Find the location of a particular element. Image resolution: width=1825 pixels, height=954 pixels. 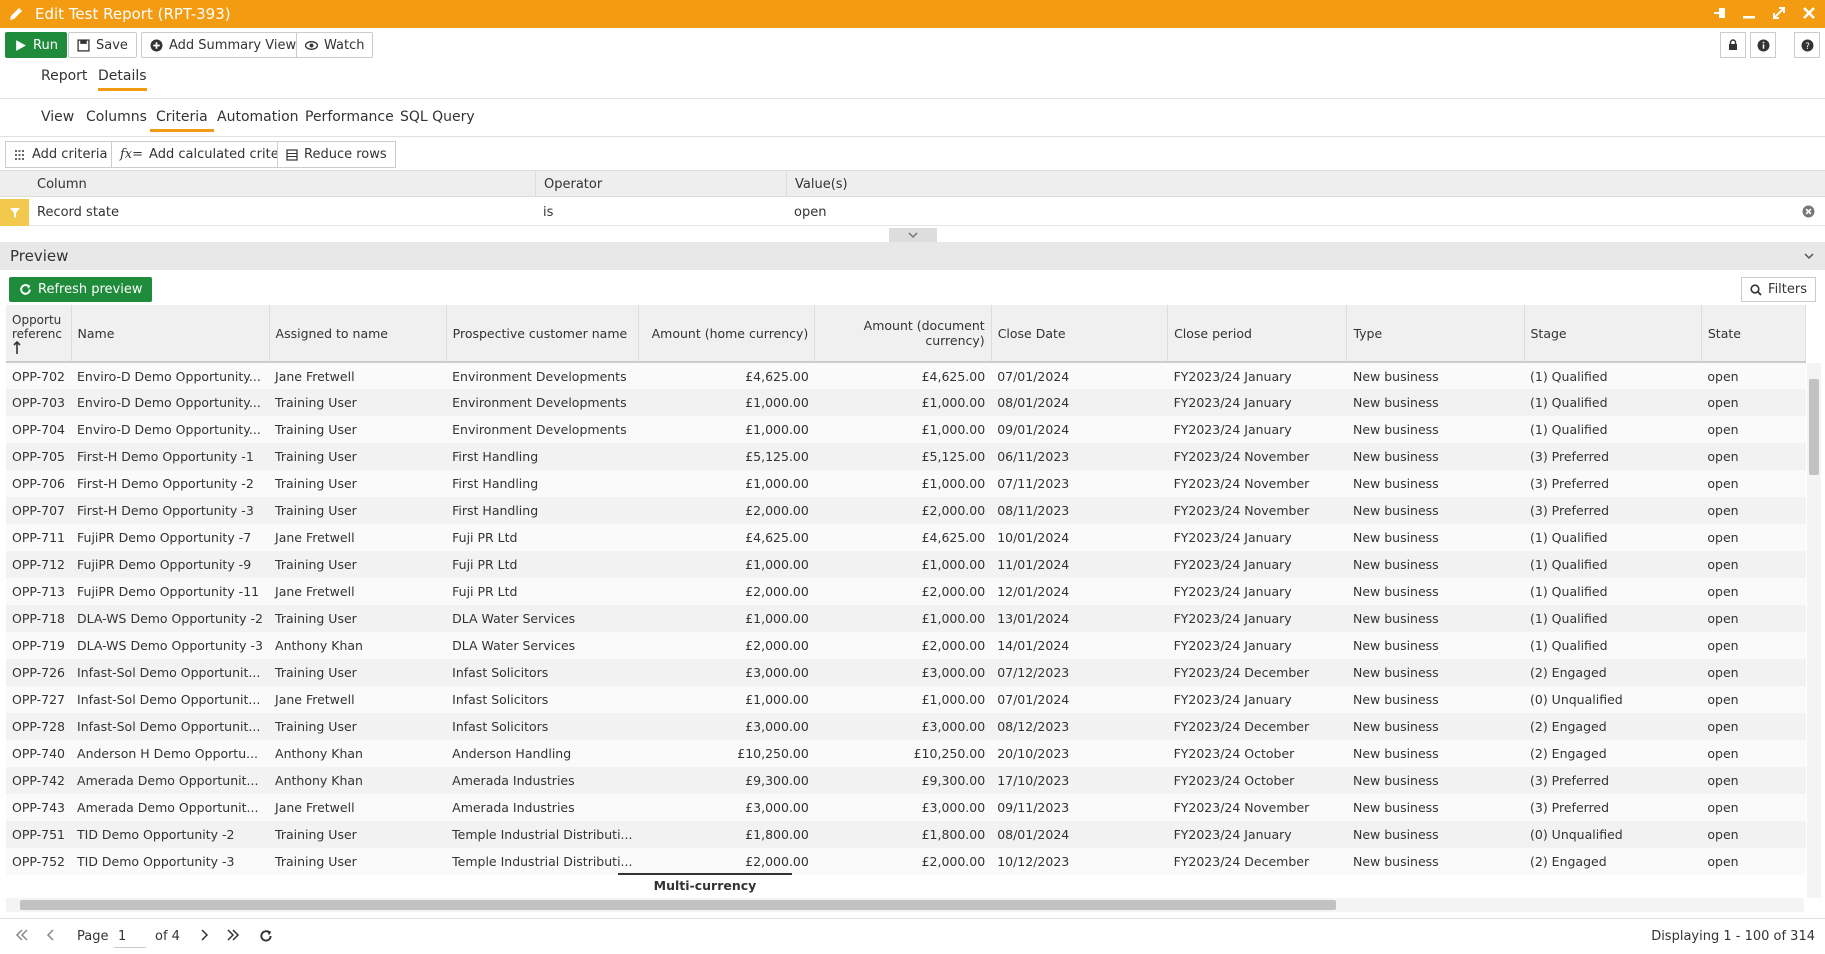

pin-icon is located at coordinates (1719, 13).